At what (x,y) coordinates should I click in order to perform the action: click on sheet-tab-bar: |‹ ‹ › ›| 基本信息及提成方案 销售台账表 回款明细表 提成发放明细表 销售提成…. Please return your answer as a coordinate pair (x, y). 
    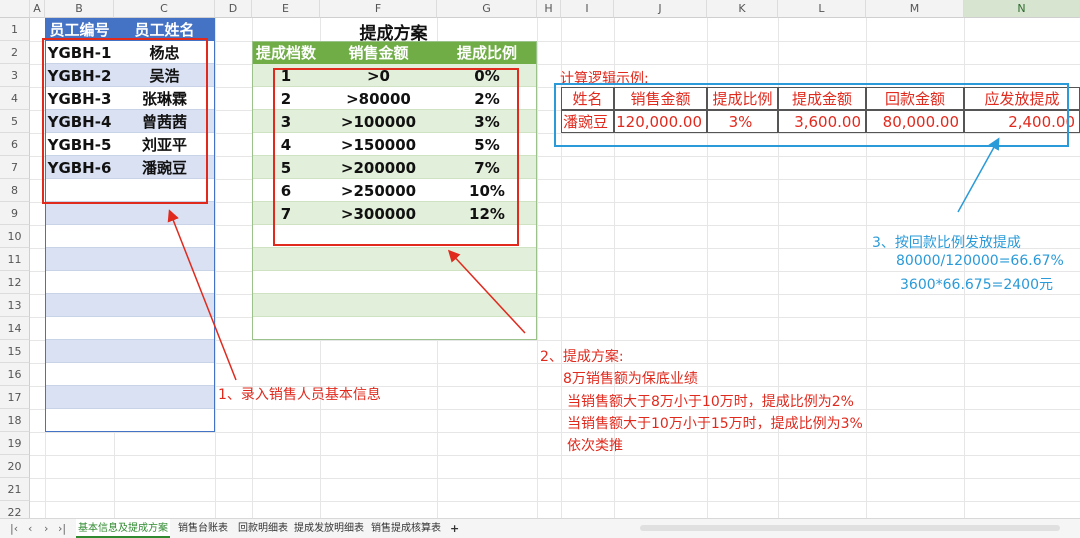
    Looking at the image, I should click on (540, 528).